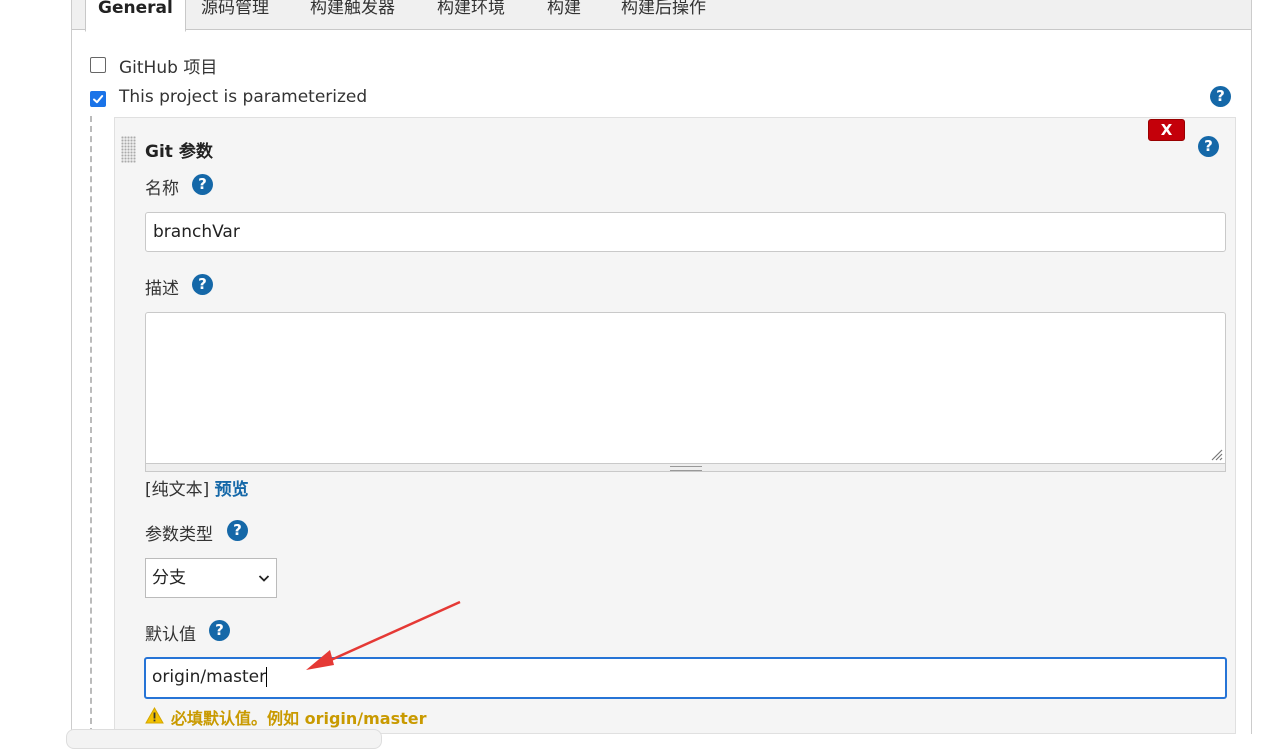 This screenshot has width=1278, height=749. What do you see at coordinates (168, 68) in the screenshot?
I see `github-project-label: GitHub 项目` at bounding box center [168, 68].